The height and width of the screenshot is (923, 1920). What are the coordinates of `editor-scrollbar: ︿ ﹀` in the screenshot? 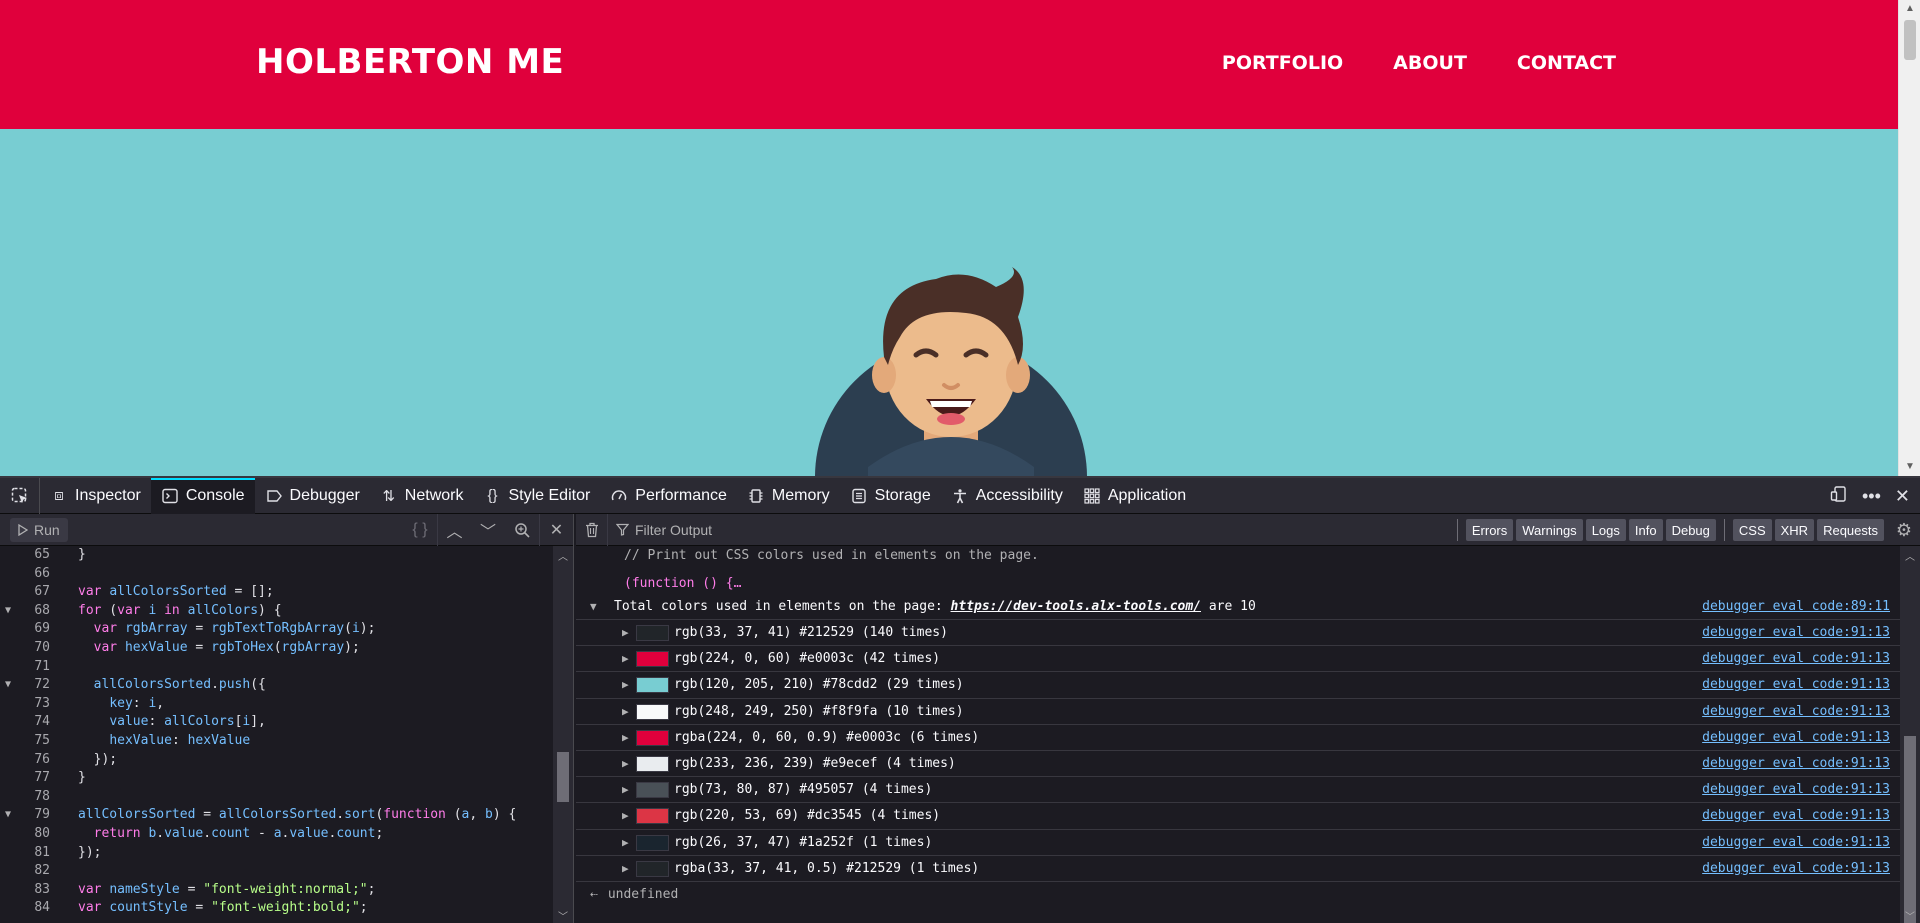 It's located at (563, 734).